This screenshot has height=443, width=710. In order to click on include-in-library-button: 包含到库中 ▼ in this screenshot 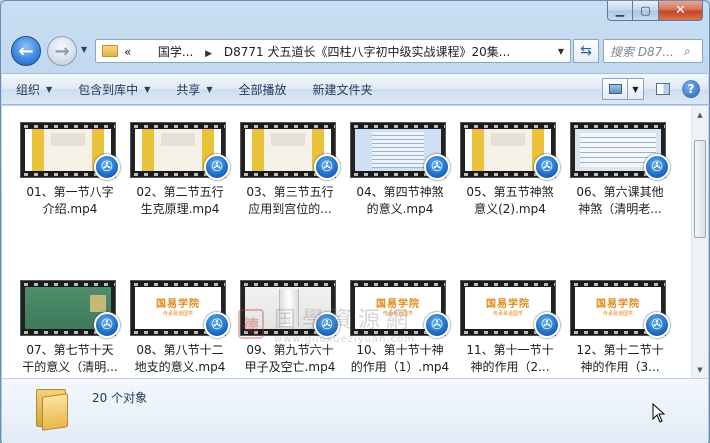, I will do `click(114, 89)`.